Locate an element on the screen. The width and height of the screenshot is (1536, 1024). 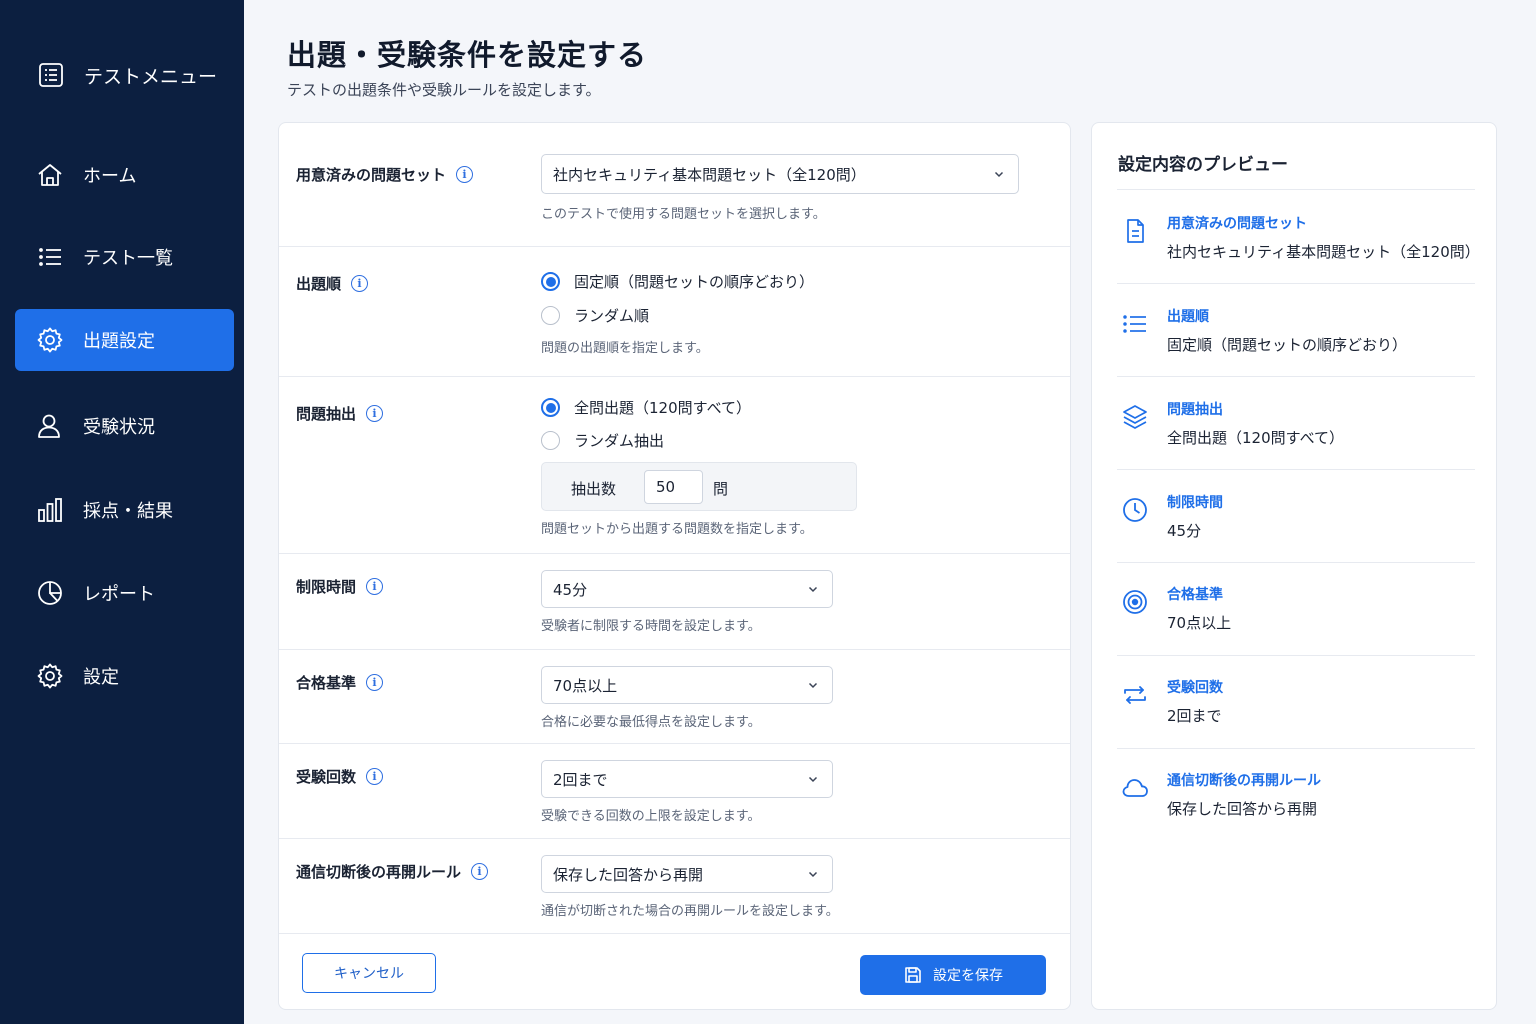
sidebar-item-question-settings: 出題設定 is located at coordinates (124, 340).